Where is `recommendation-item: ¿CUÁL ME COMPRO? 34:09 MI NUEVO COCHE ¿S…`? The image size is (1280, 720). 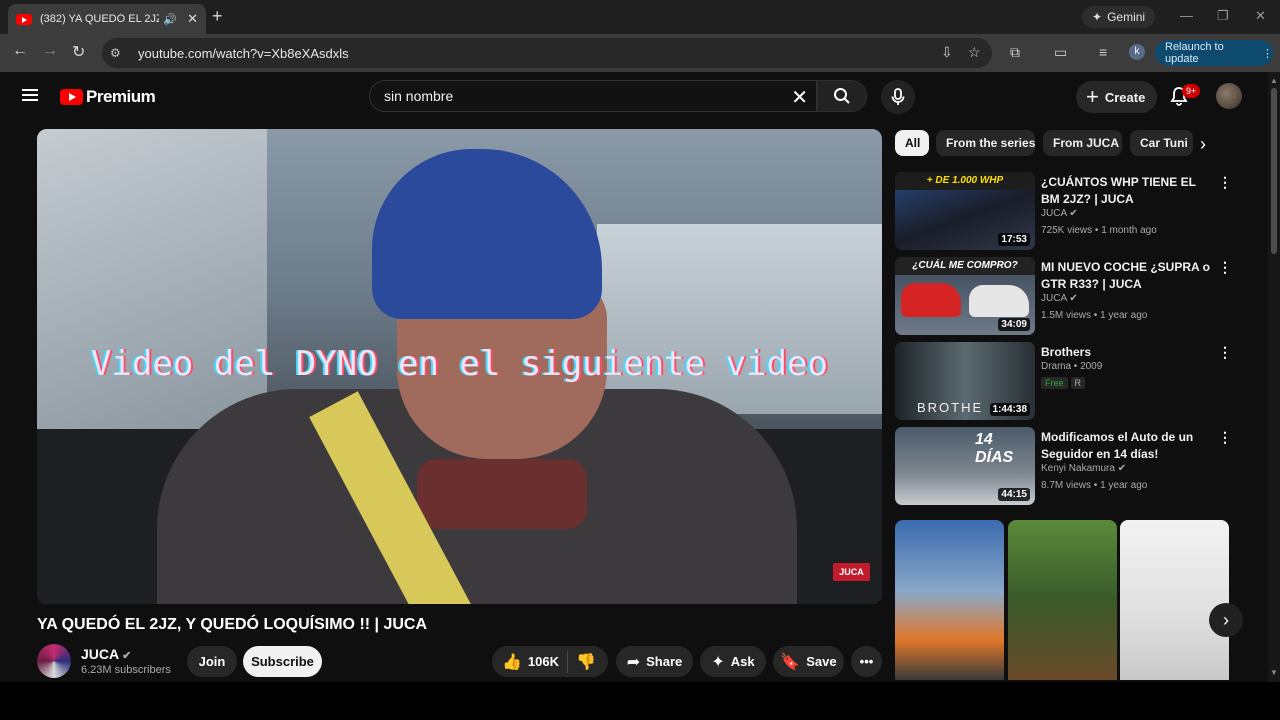 recommendation-item: ¿CUÁL ME COMPRO? 34:09 MI NUEVO COCHE ¿S… is located at coordinates (1065, 297).